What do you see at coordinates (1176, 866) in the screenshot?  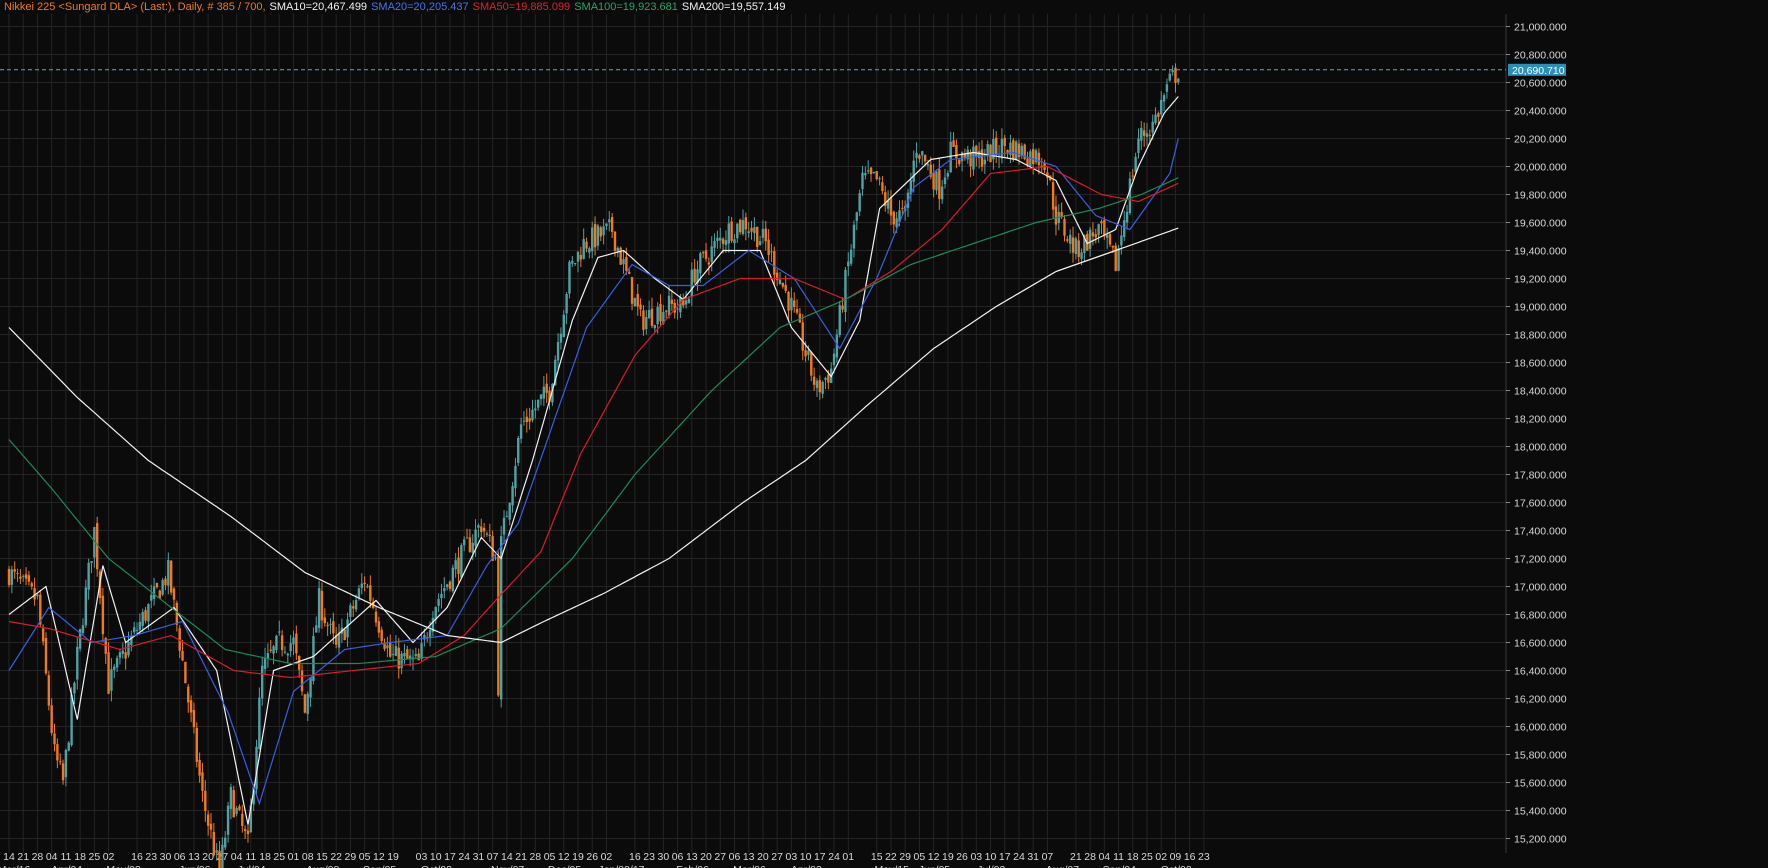 I see `x-month-label: Oct/02` at bounding box center [1176, 866].